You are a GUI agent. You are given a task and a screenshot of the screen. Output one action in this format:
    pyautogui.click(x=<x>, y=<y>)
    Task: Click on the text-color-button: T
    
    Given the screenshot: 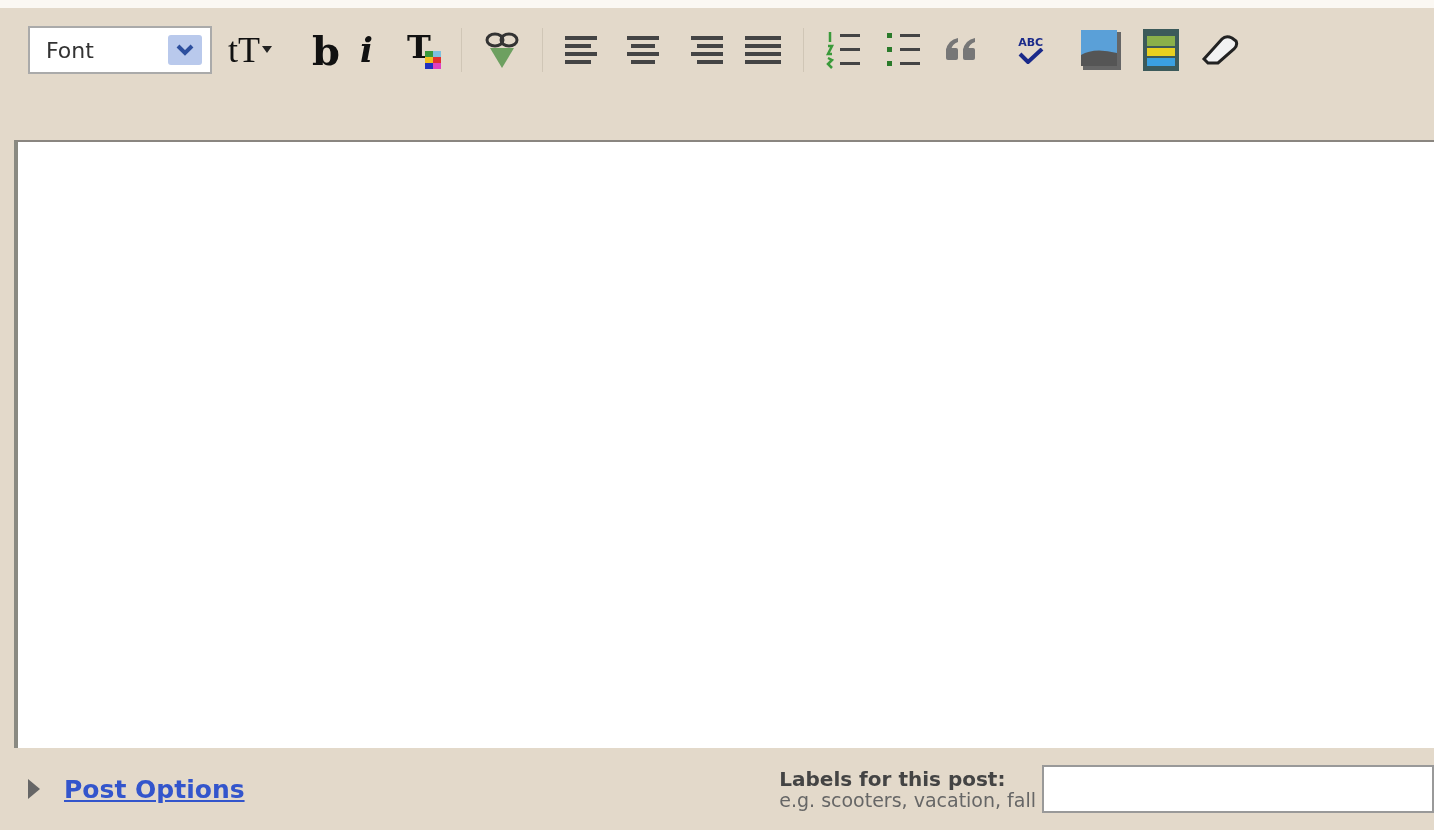 What is the action you would take?
    pyautogui.click(x=423, y=50)
    